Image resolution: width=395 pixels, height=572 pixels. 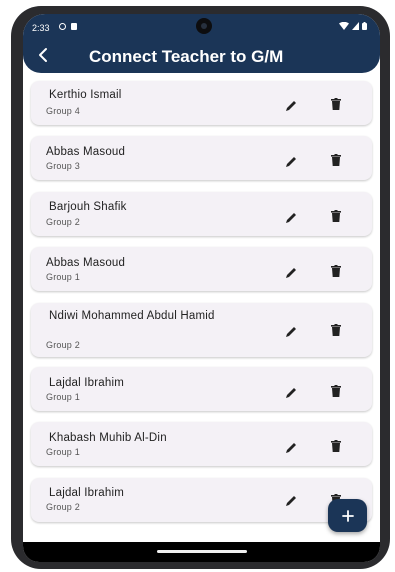 What do you see at coordinates (63, 111) in the screenshot?
I see `group-label: Group 4` at bounding box center [63, 111].